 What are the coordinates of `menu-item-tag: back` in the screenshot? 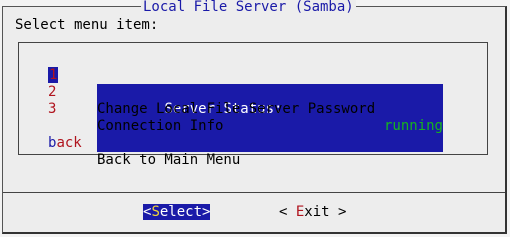 It's located at (65, 143).